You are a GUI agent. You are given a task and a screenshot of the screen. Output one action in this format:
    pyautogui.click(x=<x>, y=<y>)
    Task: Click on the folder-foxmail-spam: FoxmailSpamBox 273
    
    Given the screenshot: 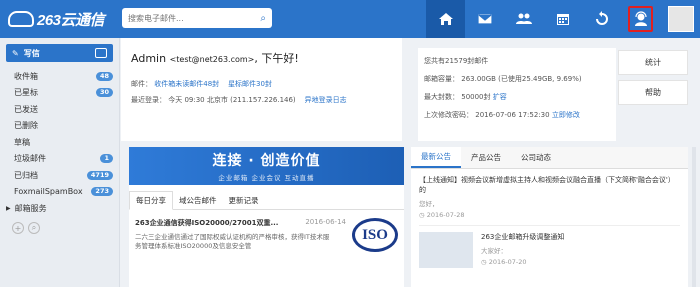 What is the action you would take?
    pyautogui.click(x=59, y=192)
    